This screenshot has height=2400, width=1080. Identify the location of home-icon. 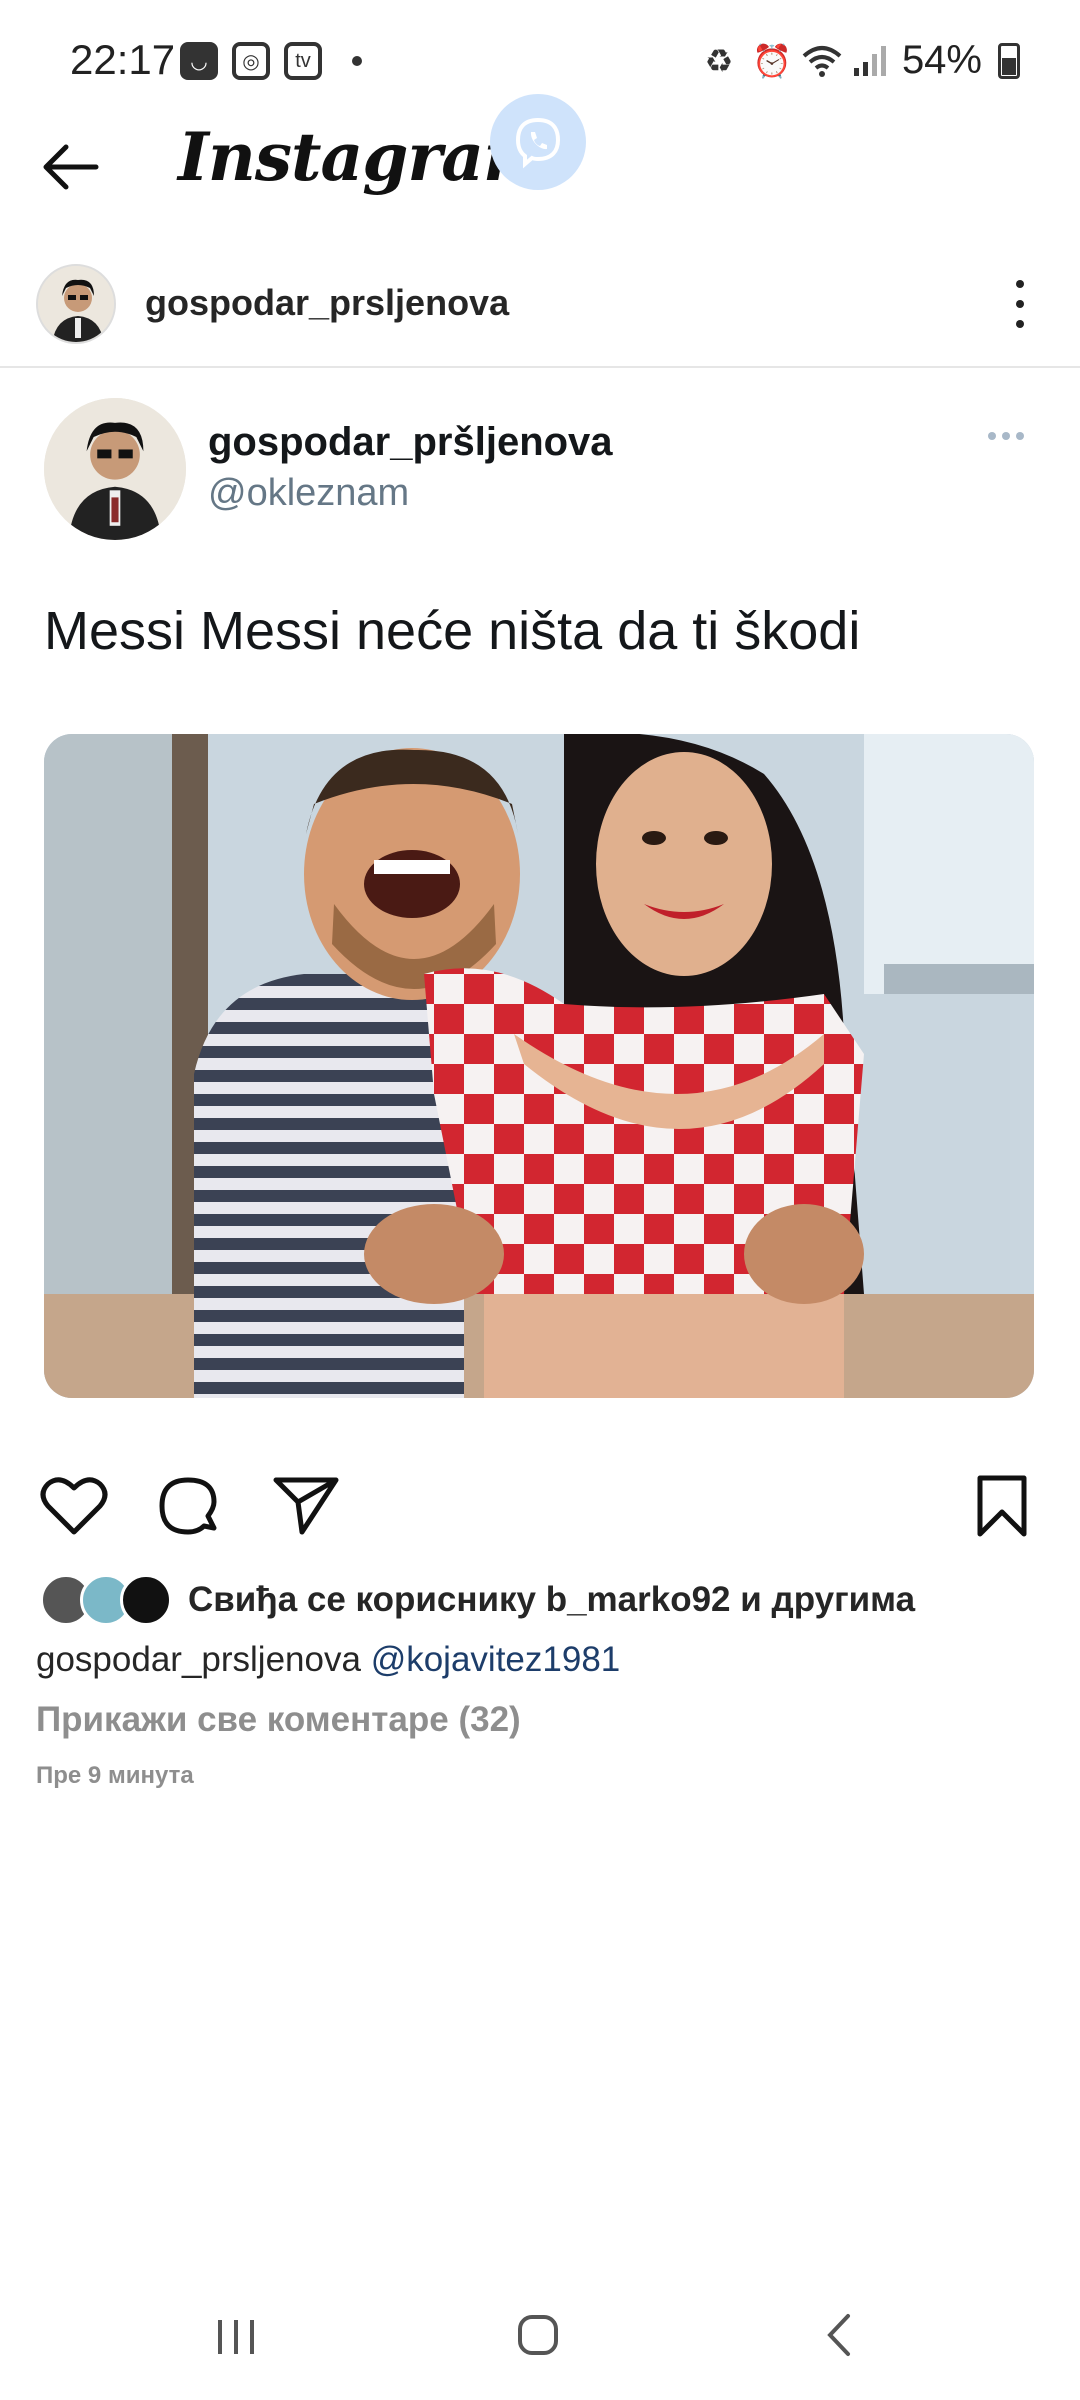
(538, 2335).